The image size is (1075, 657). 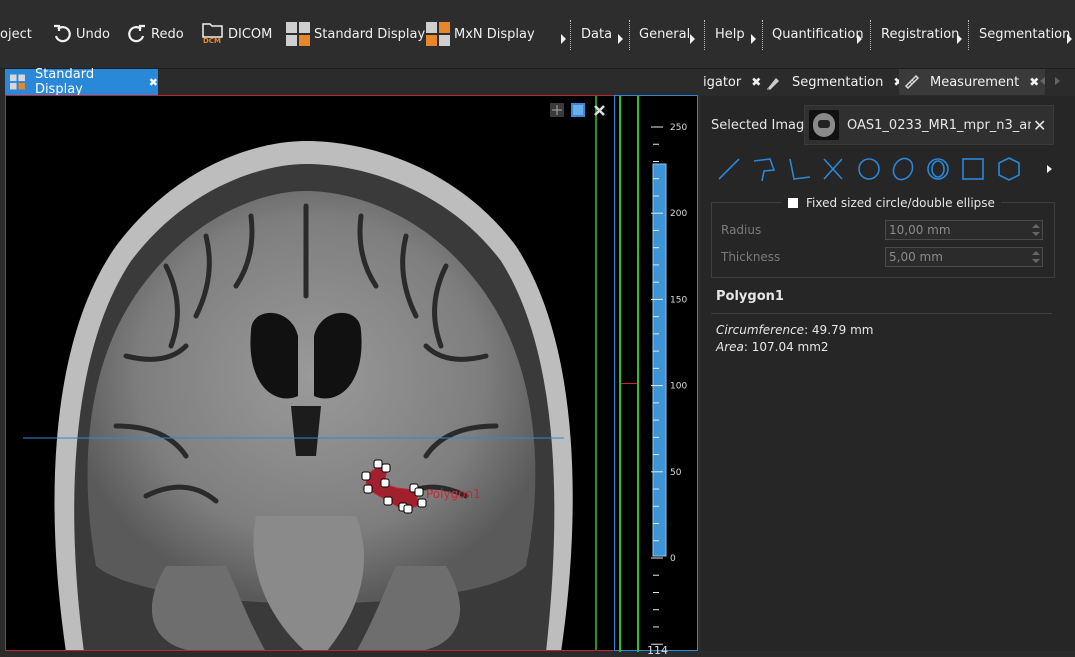 I want to click on undo-icon, so click(x=62, y=33).